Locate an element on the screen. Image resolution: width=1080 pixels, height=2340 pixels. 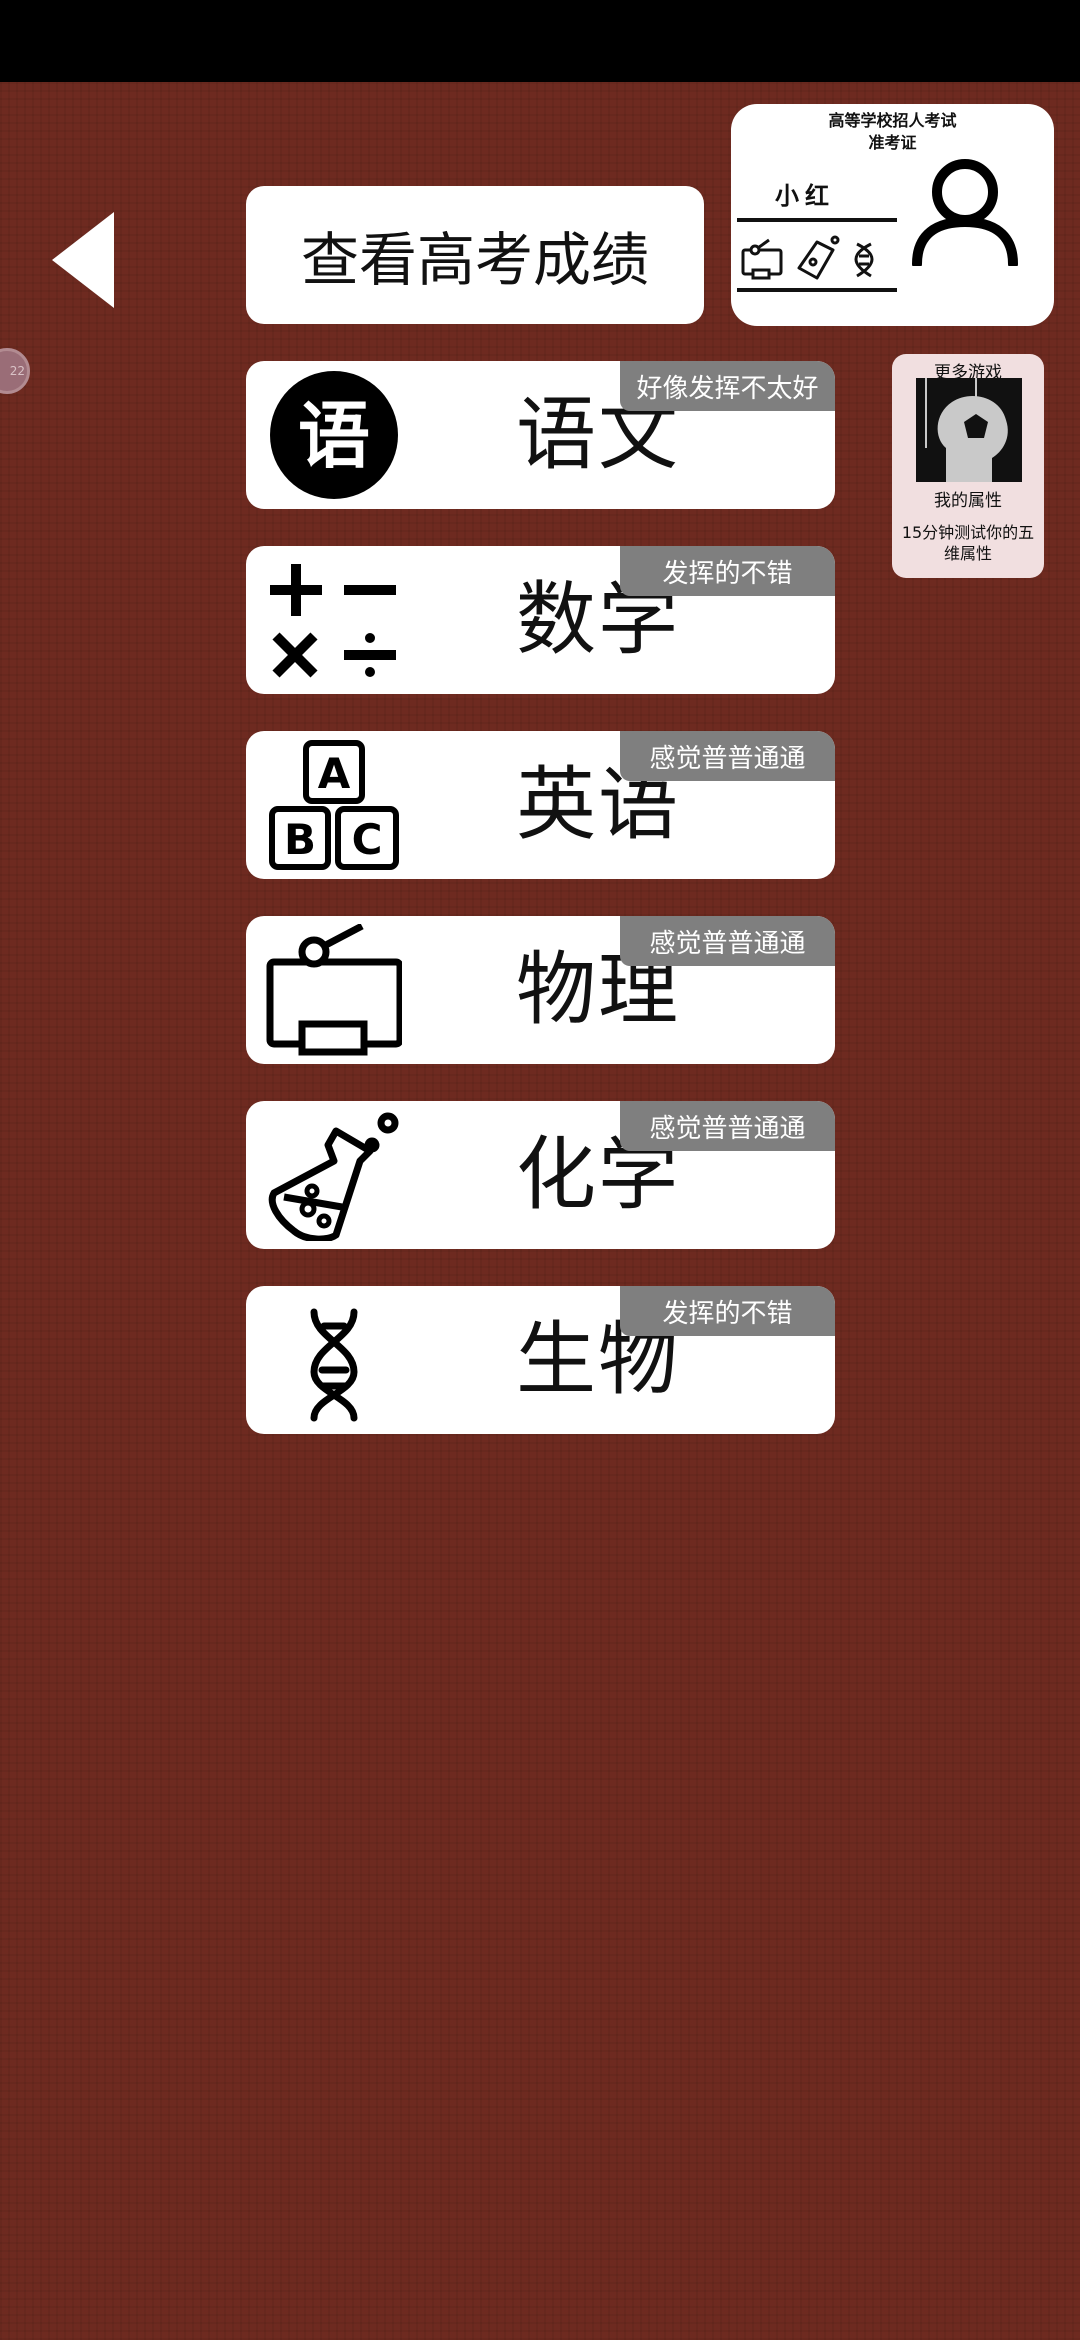
subject-card-biology: 生物 发挥的不错 is located at coordinates (540, 1360).